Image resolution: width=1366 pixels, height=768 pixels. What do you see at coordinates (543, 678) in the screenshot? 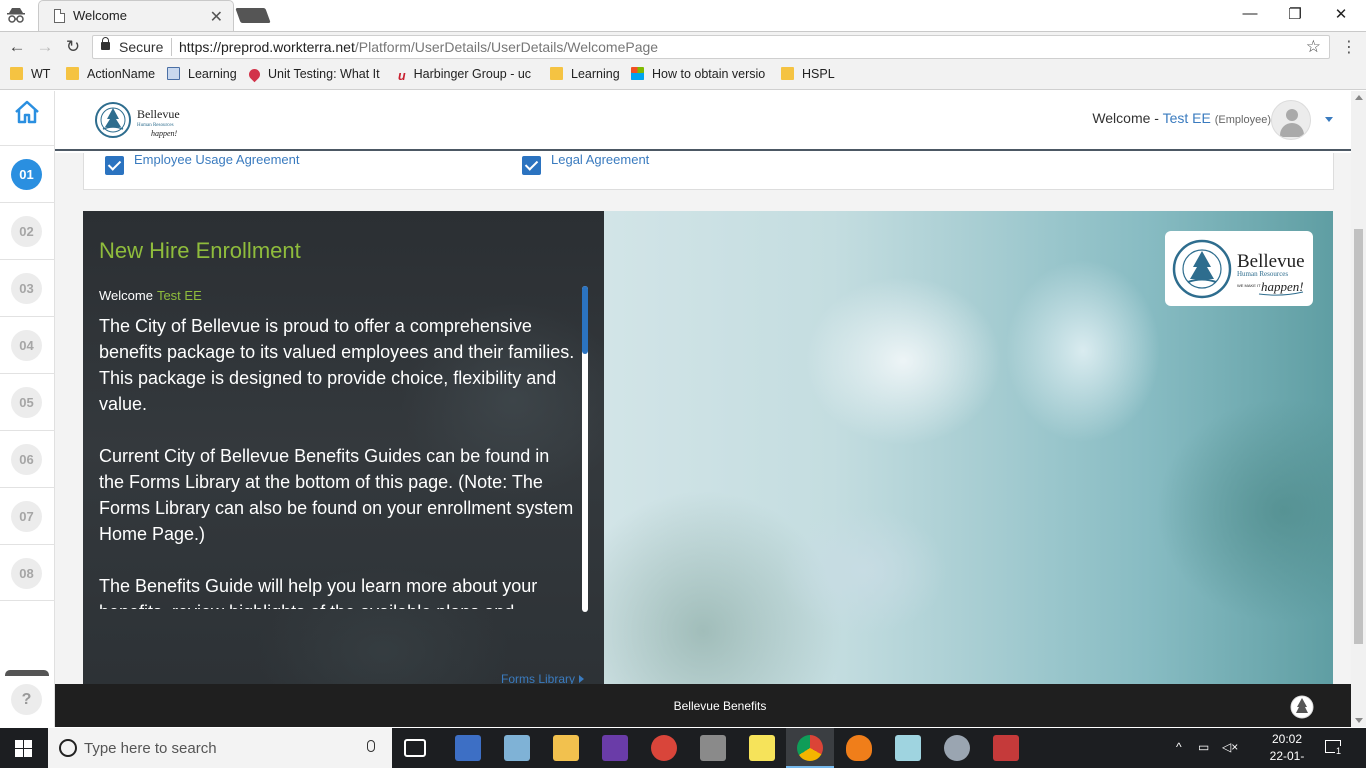
I see `forms-library-link: Forms Library` at bounding box center [543, 678].